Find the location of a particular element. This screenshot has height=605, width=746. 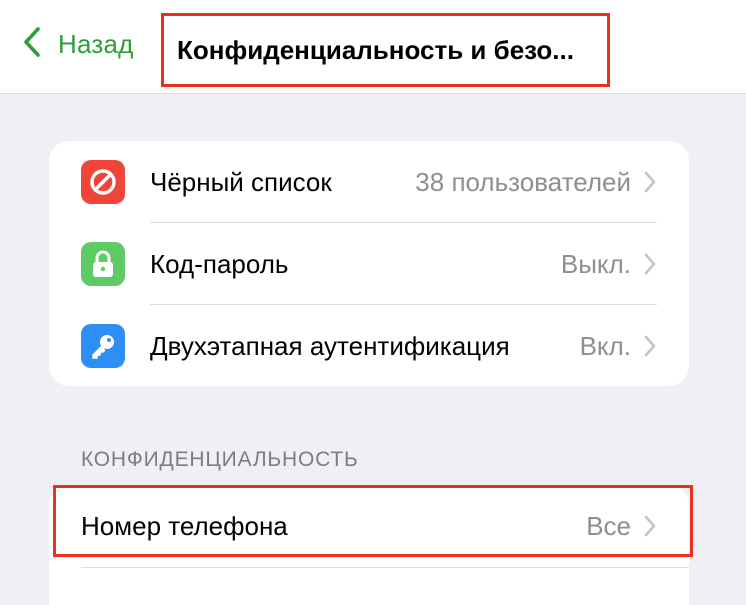

blocked-users-row: Чёрный список 38 пользователей is located at coordinates (369, 182).